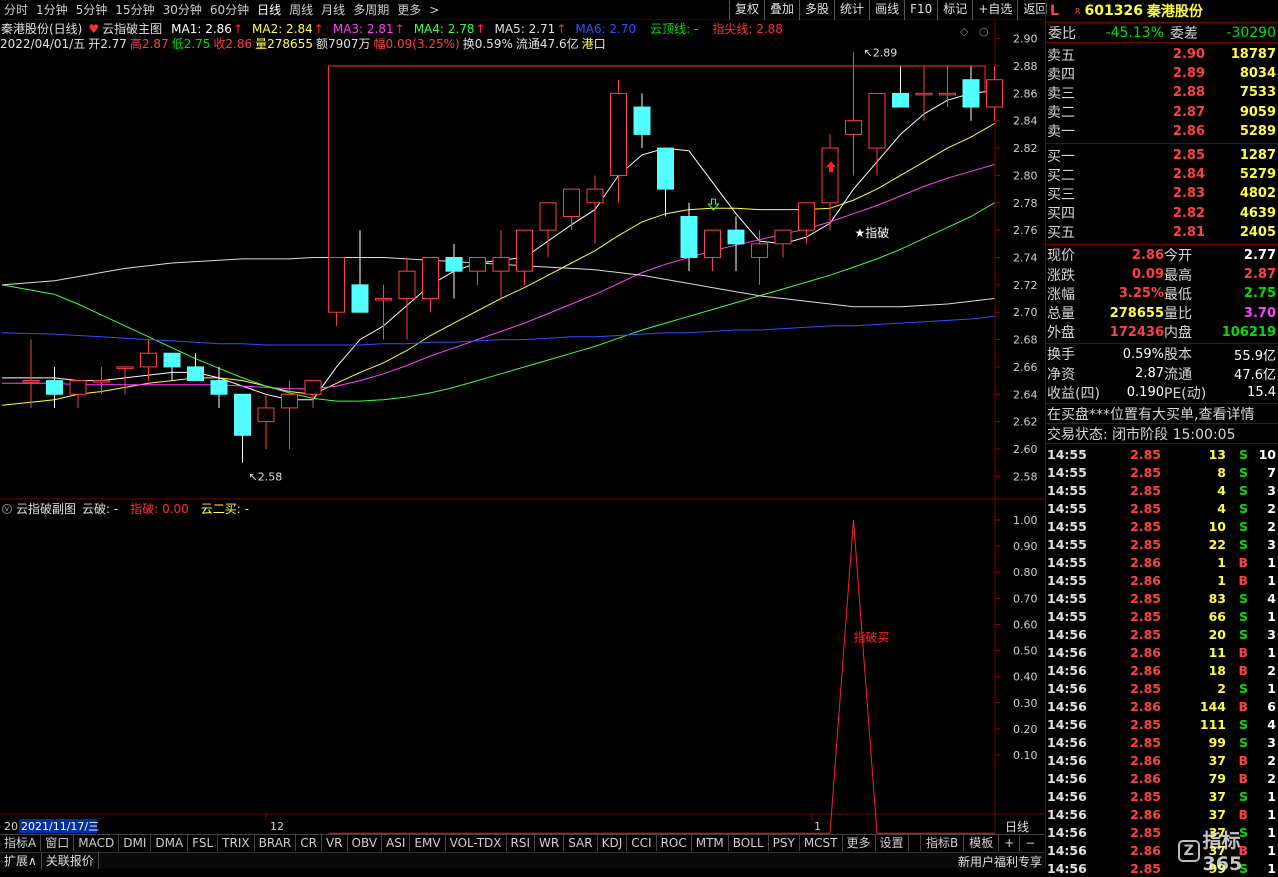 This screenshot has height=877, width=1278. Describe the element at coordinates (135, 843) in the screenshot. I see `indicator-tab-3: DMI` at that location.